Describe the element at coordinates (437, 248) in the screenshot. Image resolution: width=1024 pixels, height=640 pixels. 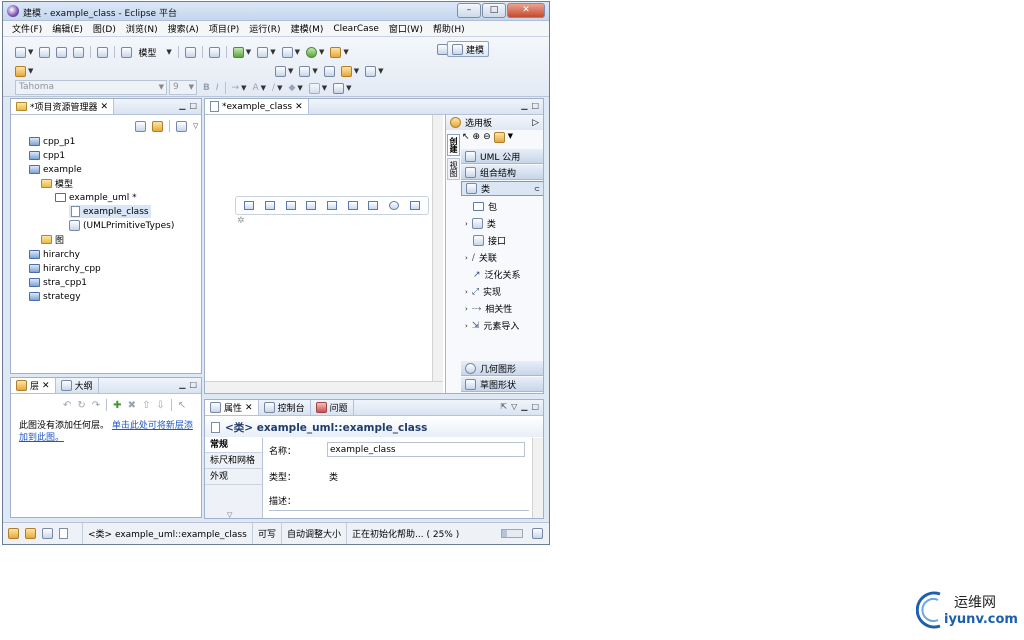
I see `canvas-vertical-scrollbar` at that location.